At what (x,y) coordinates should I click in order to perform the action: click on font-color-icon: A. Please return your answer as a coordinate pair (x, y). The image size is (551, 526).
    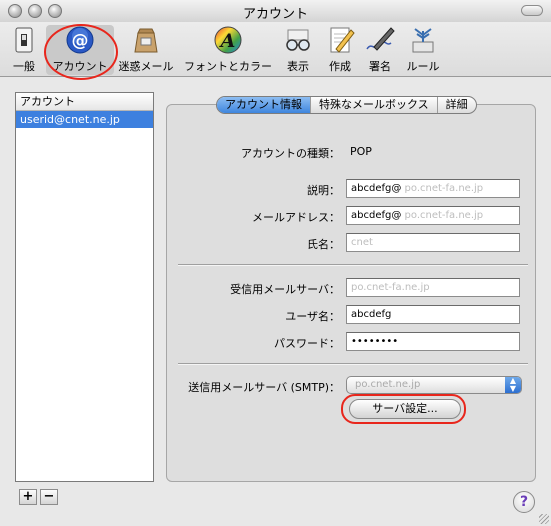
    Looking at the image, I should click on (228, 40).